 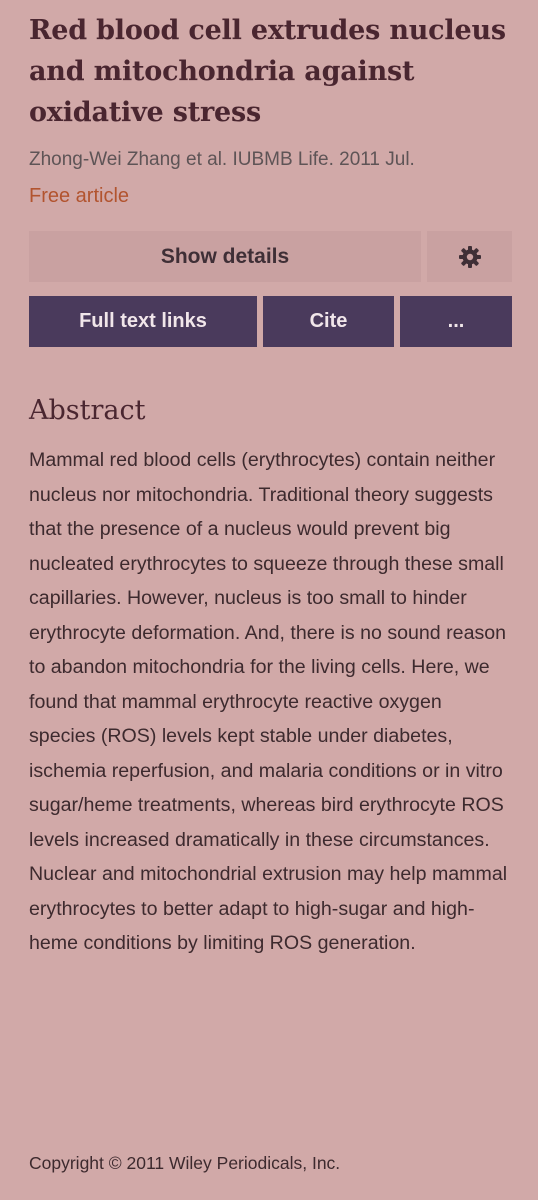 I want to click on show-details-button: Show details, so click(x=225, y=256).